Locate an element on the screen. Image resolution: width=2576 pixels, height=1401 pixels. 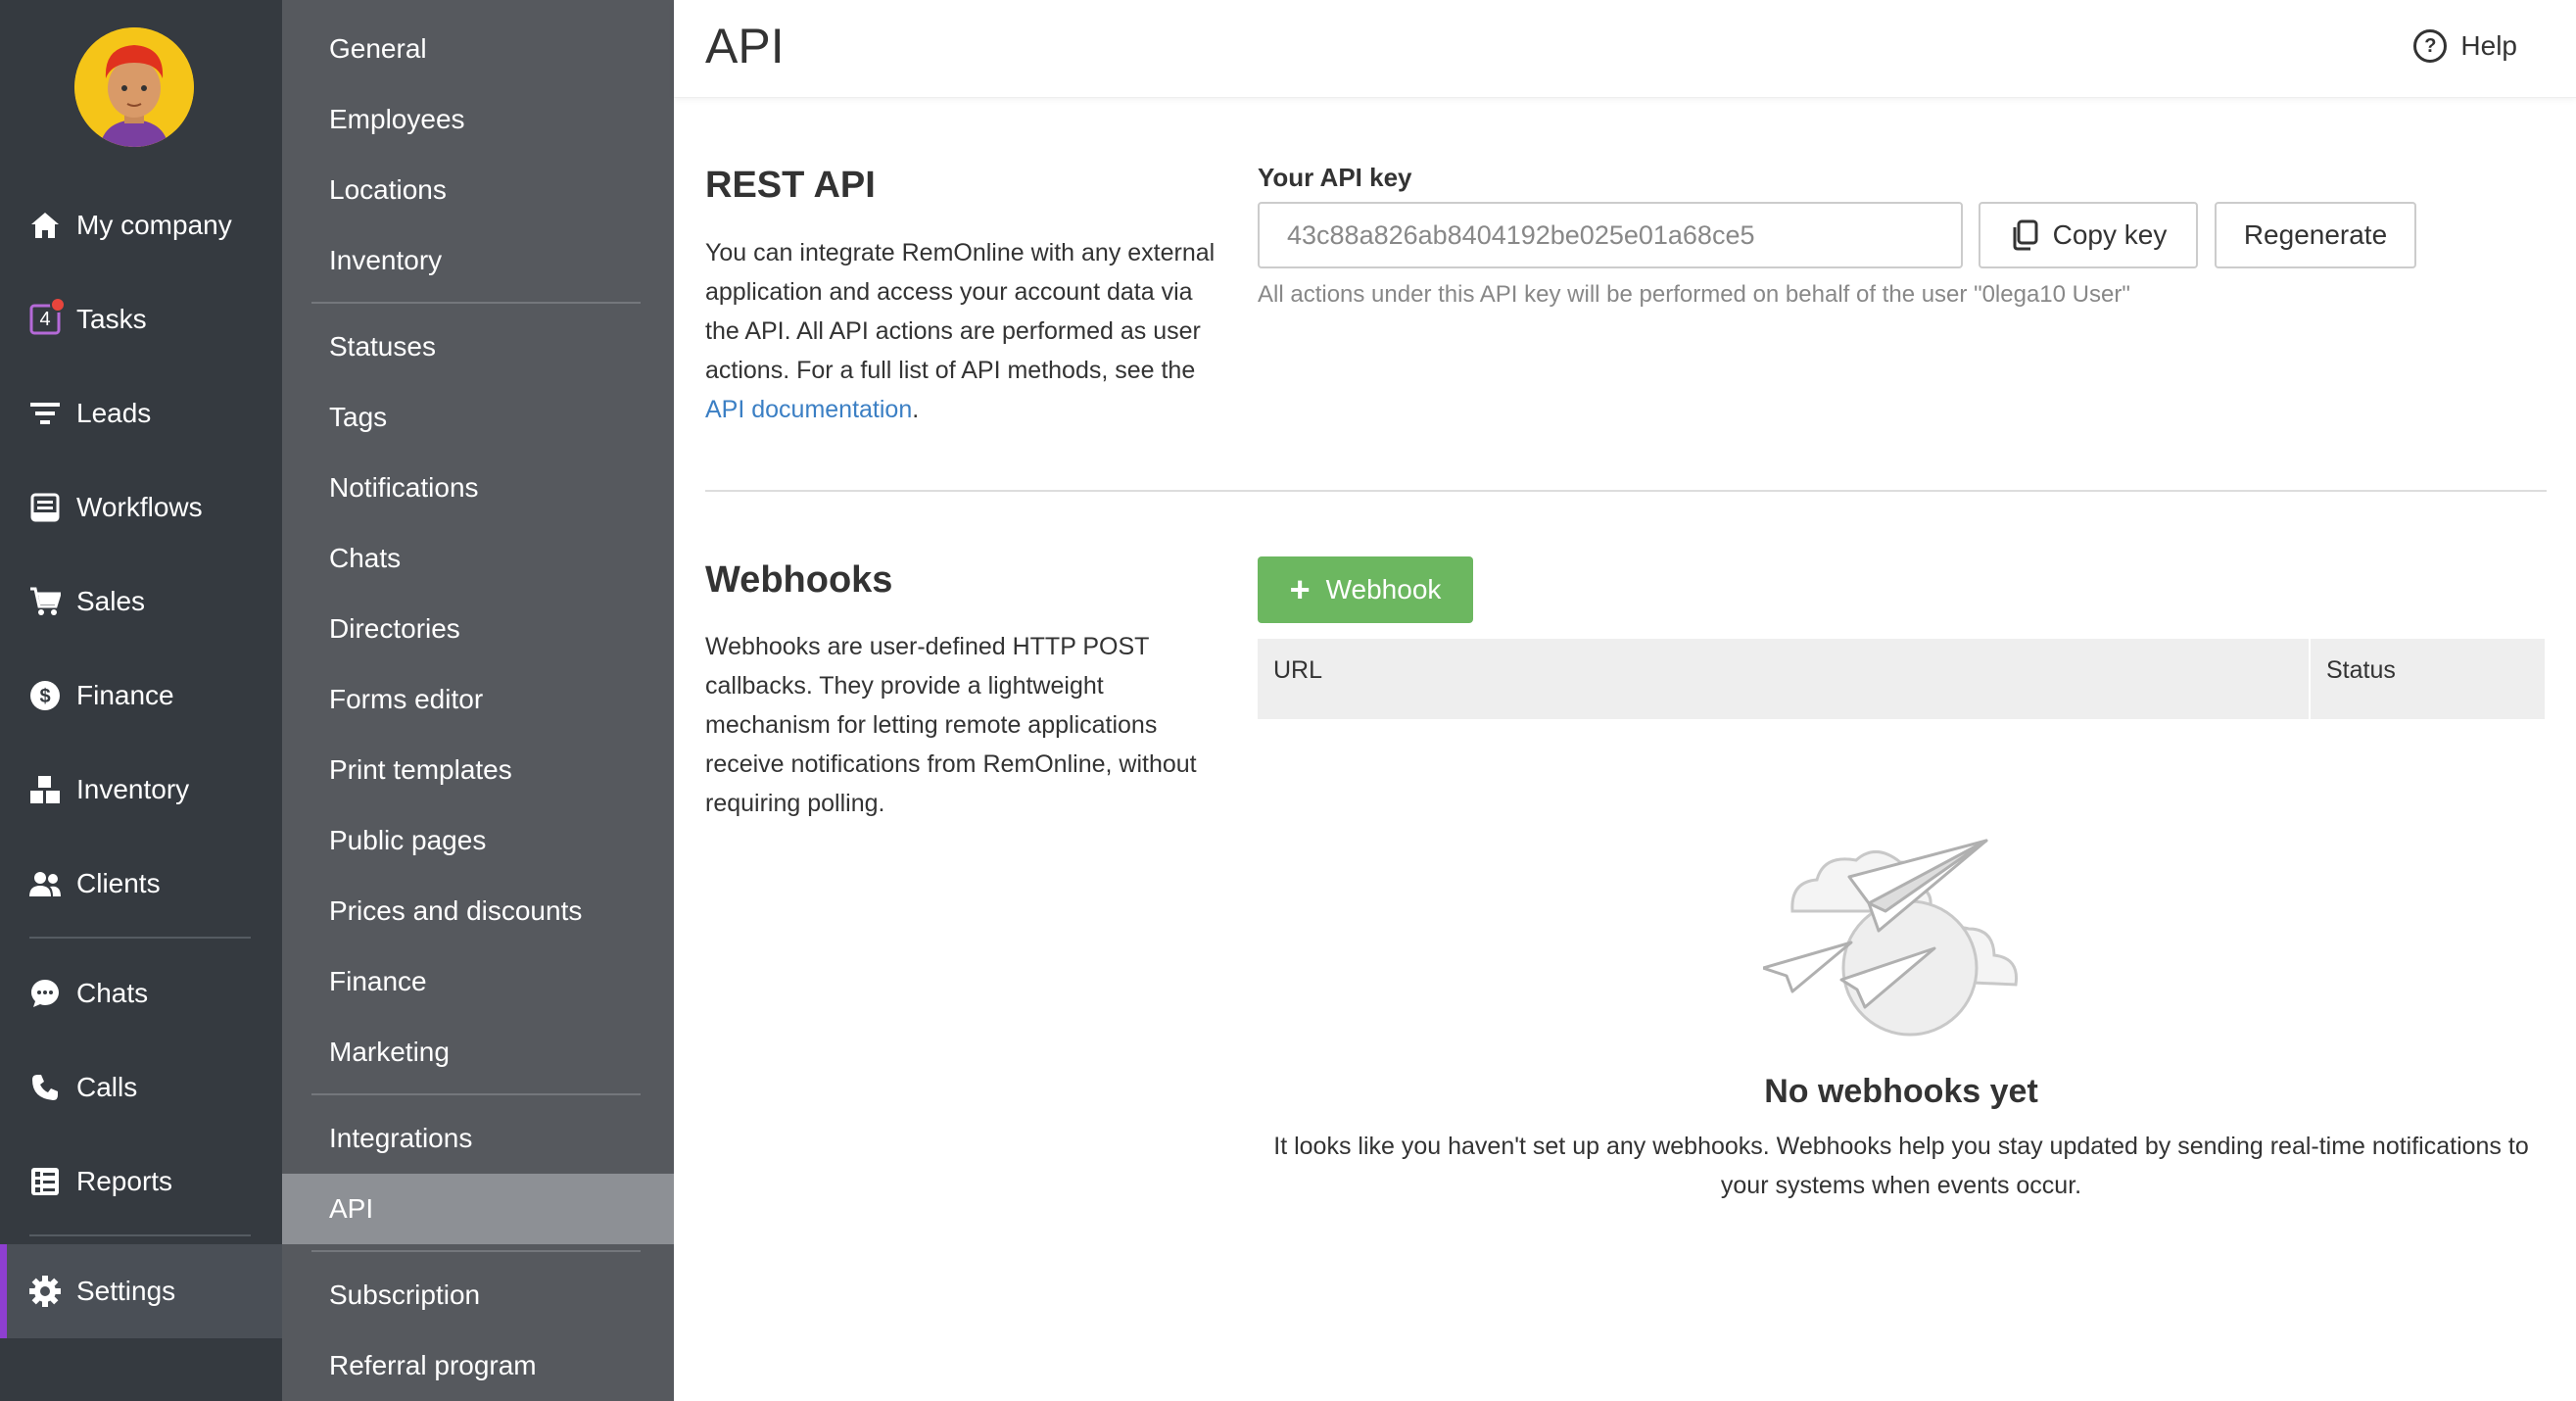
nav-label: Inventory is located at coordinates (133, 789).